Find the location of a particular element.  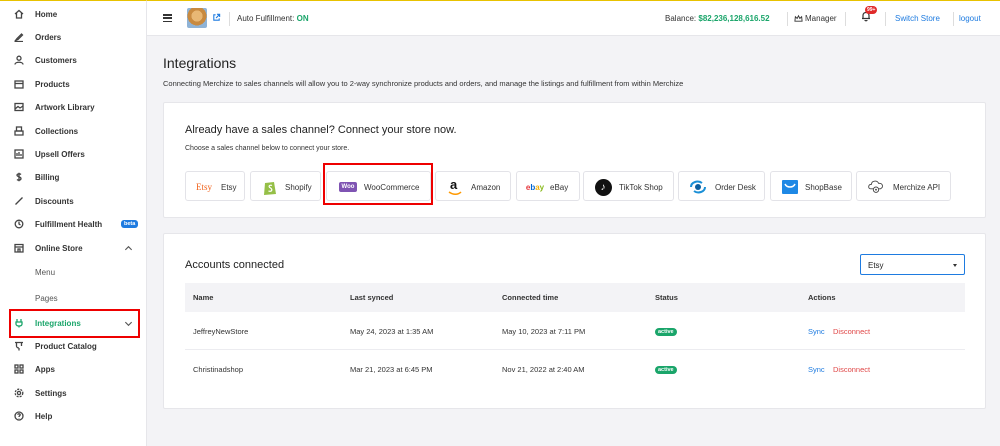

channel-label: Etsy is located at coordinates (229, 187).